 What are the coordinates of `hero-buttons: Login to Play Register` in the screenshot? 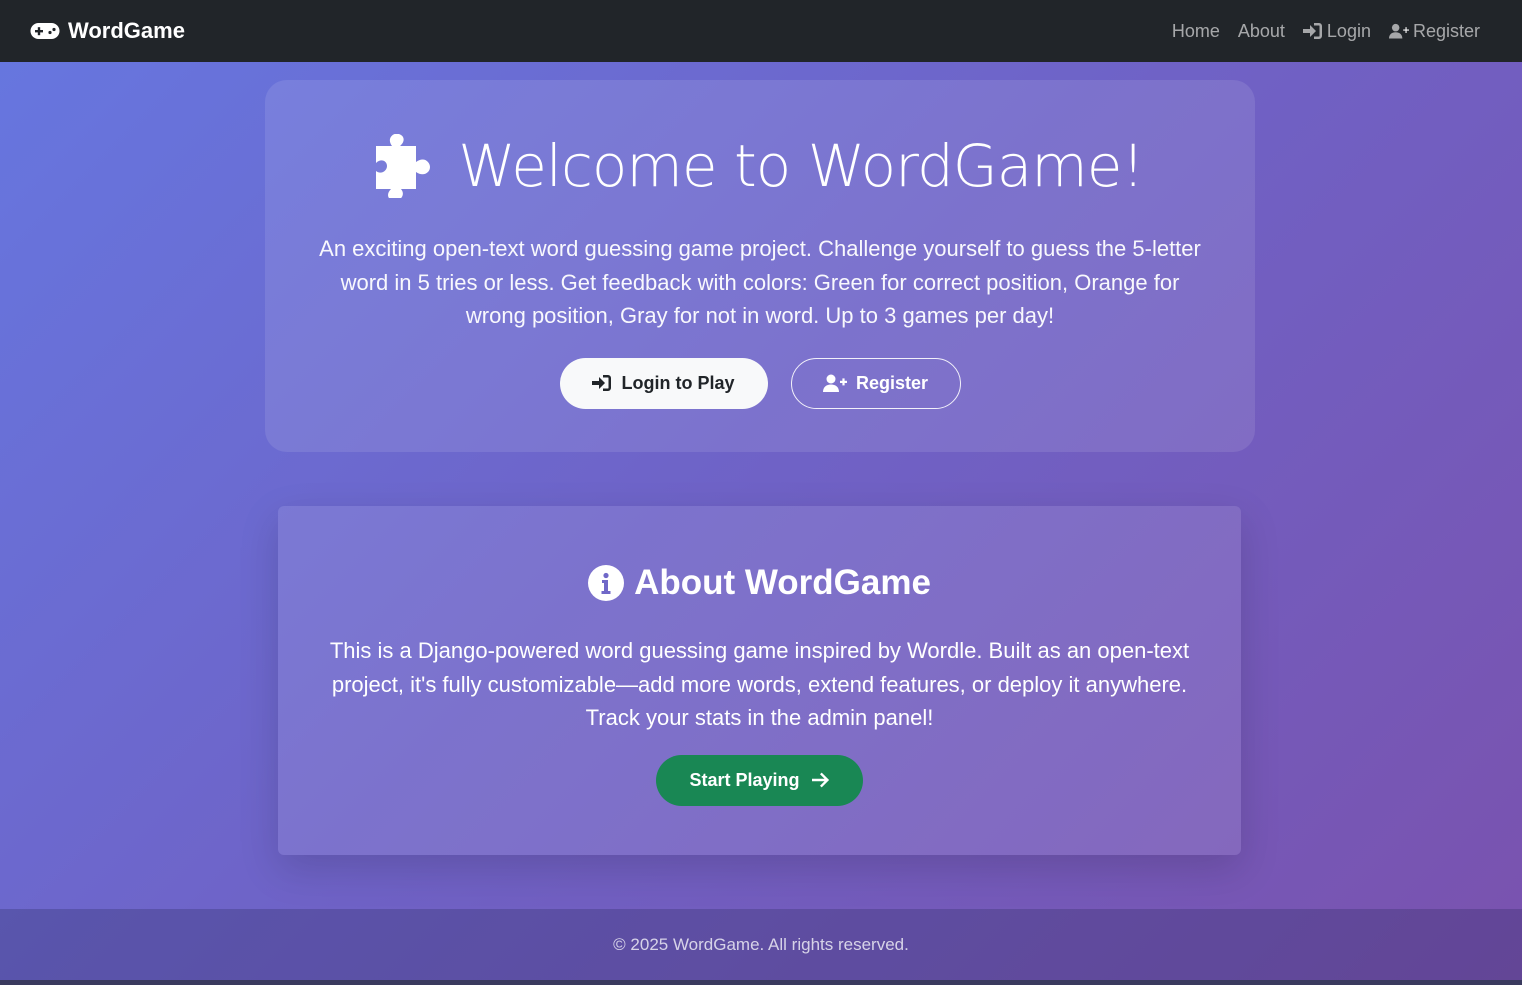 It's located at (760, 383).